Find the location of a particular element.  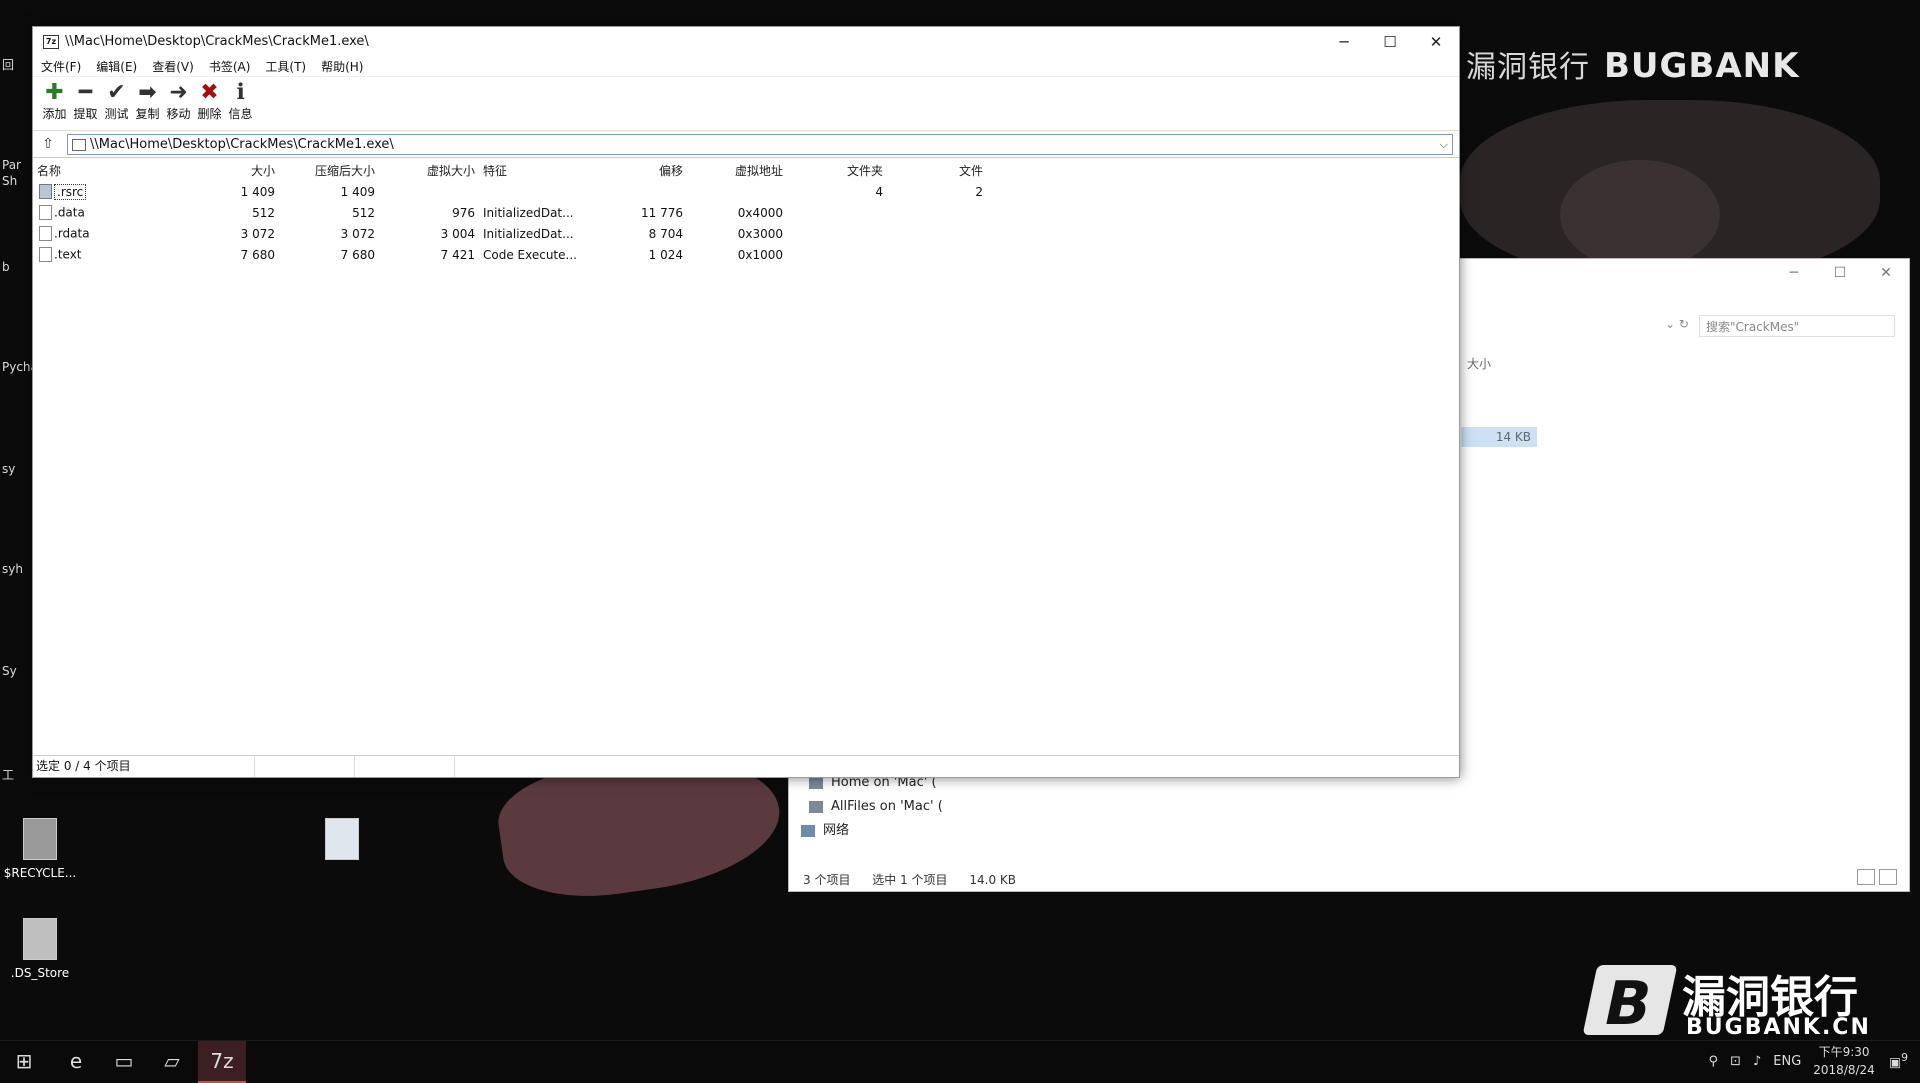

column-header-characteristics: 特征 is located at coordinates (539, 170).